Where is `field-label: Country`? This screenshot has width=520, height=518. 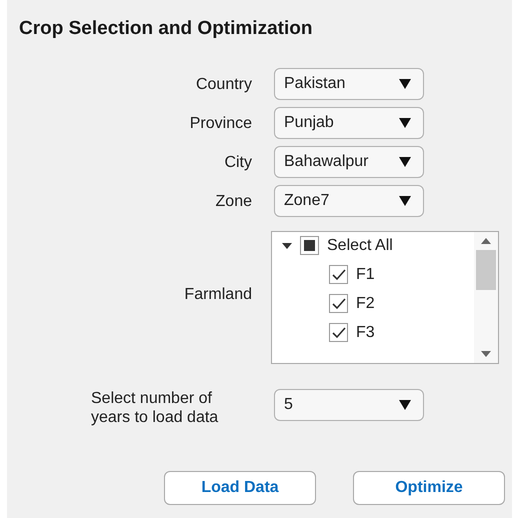
field-label: Country is located at coordinates (223, 84).